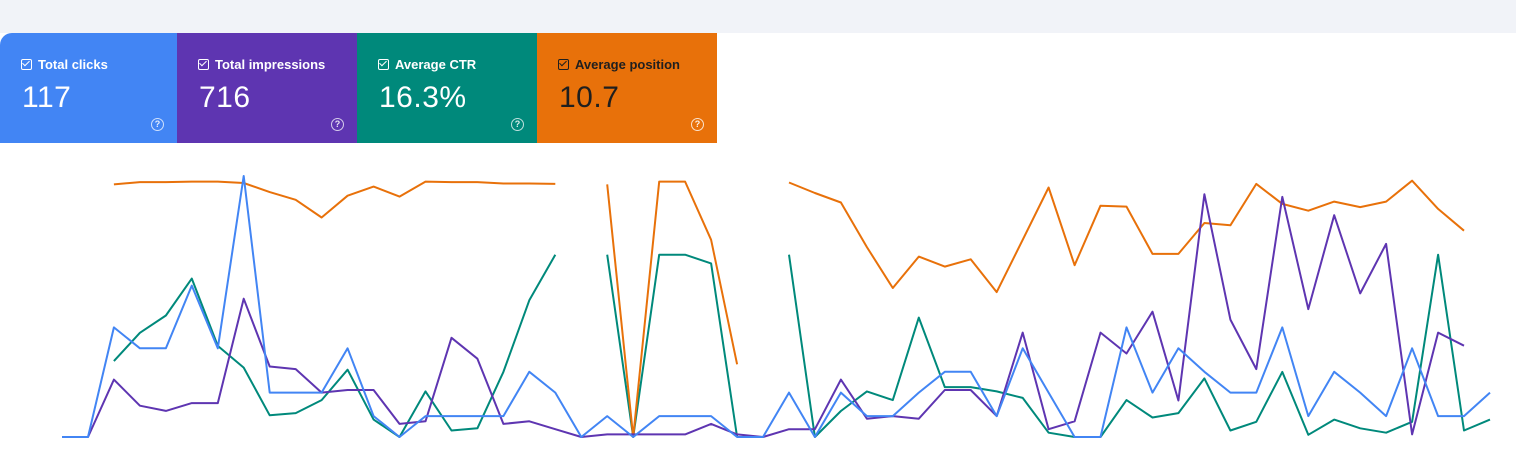 The image size is (1516, 451). Describe the element at coordinates (436, 64) in the screenshot. I see `metric-label: Average CTR` at that location.